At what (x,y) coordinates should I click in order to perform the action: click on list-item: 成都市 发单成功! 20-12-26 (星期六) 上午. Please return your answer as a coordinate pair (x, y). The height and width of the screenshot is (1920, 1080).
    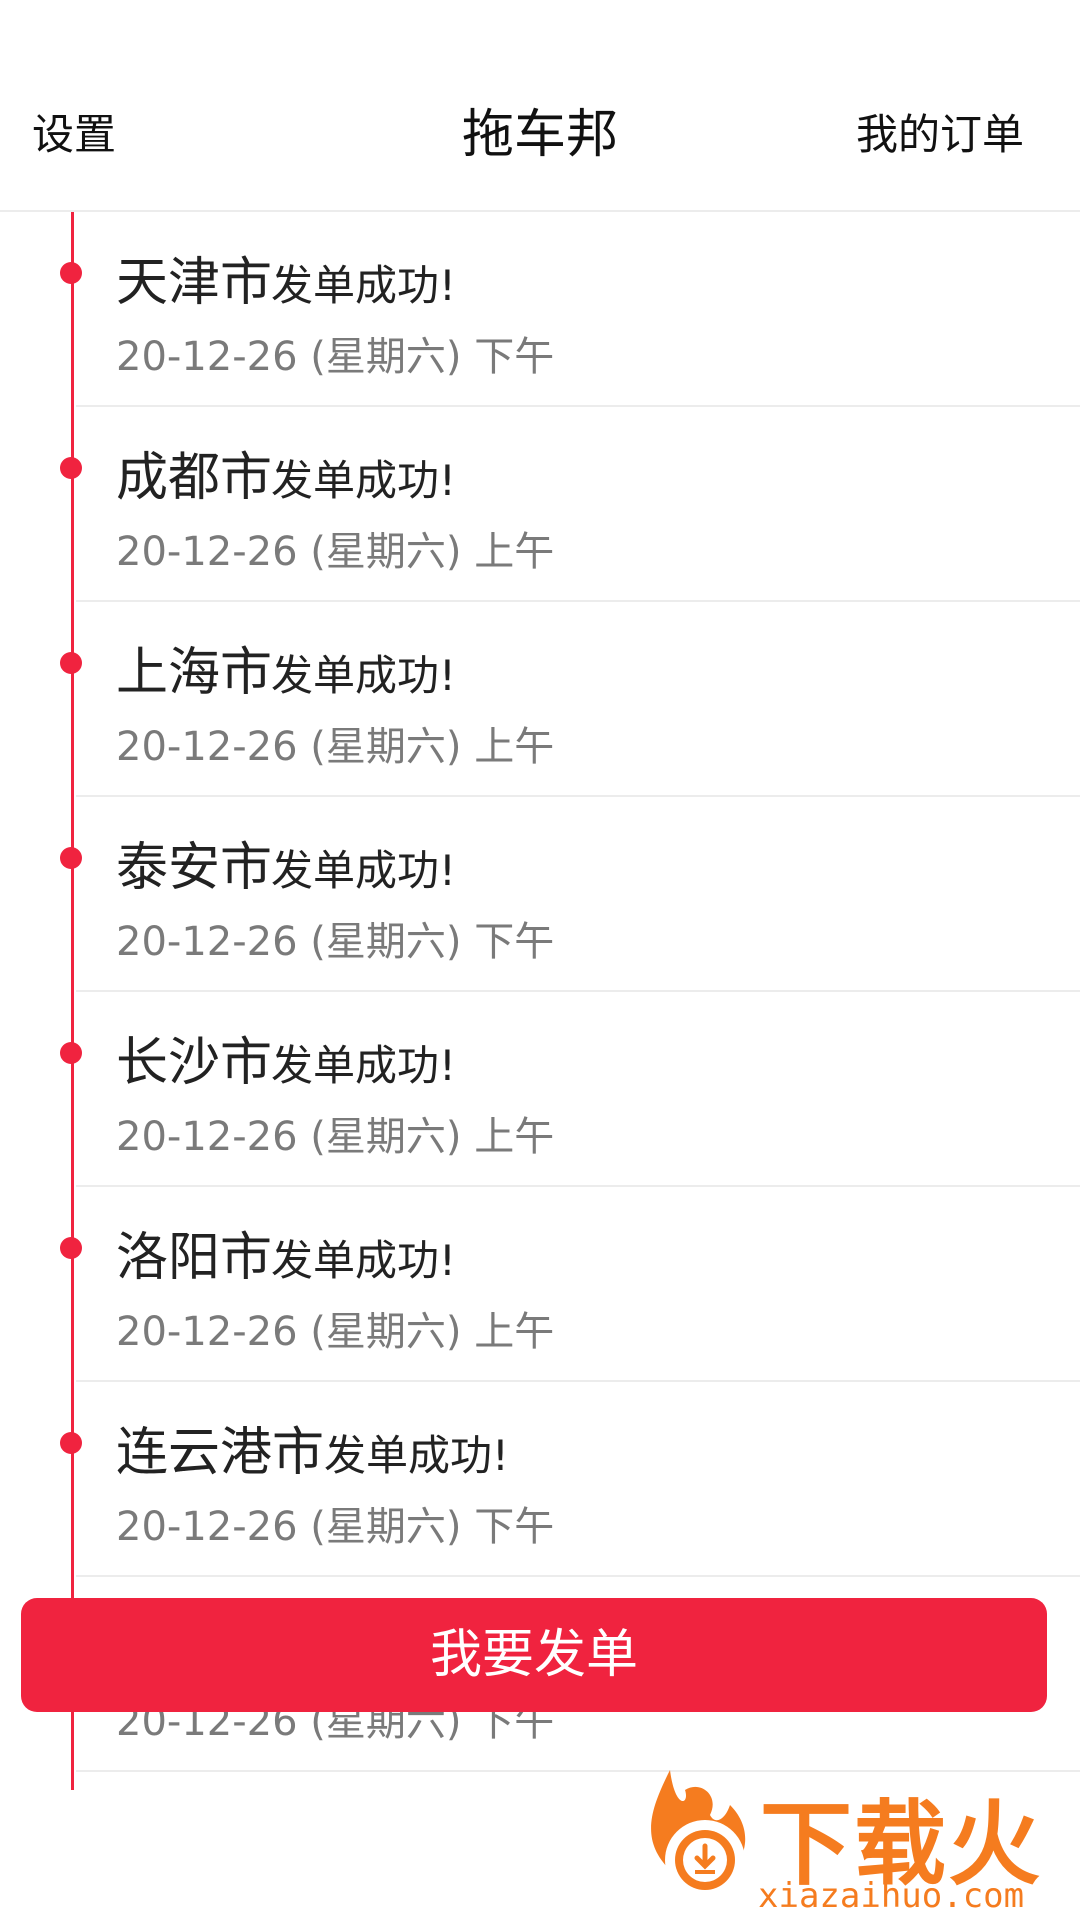
    Looking at the image, I should click on (570, 504).